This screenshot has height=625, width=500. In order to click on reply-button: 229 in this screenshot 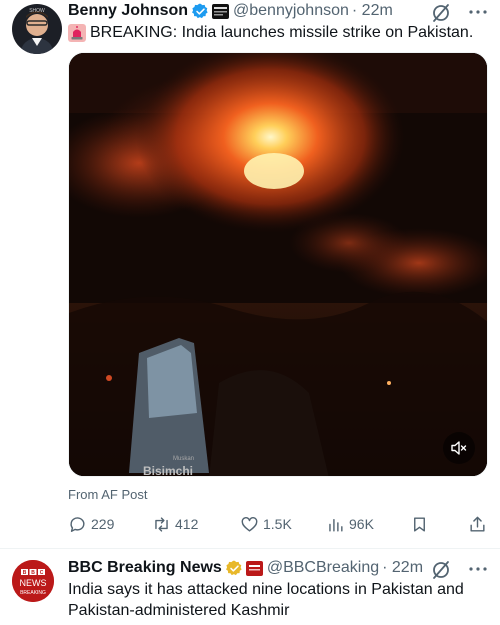, I will do `click(91, 524)`.